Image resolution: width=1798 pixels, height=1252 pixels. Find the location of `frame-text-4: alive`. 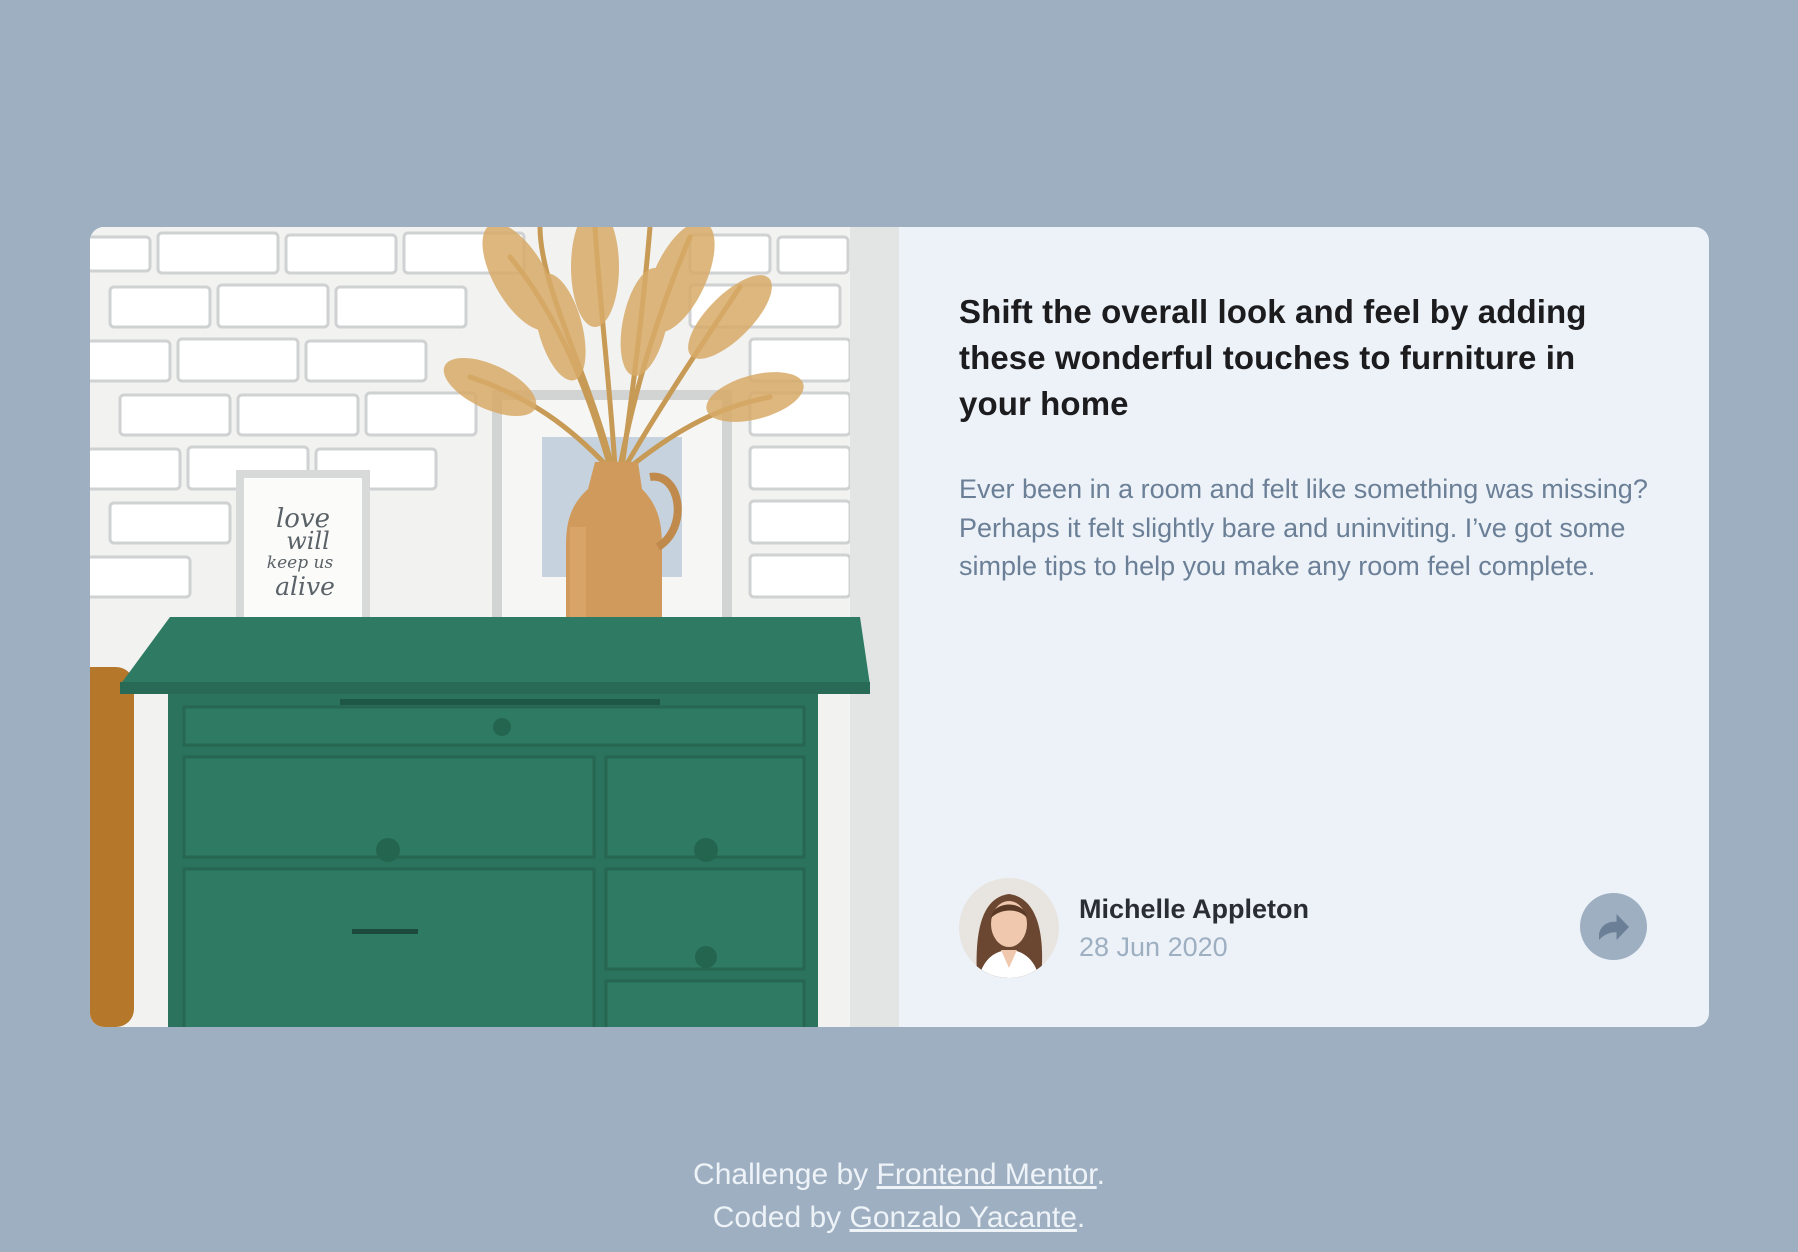

frame-text-4: alive is located at coordinates (305, 586).